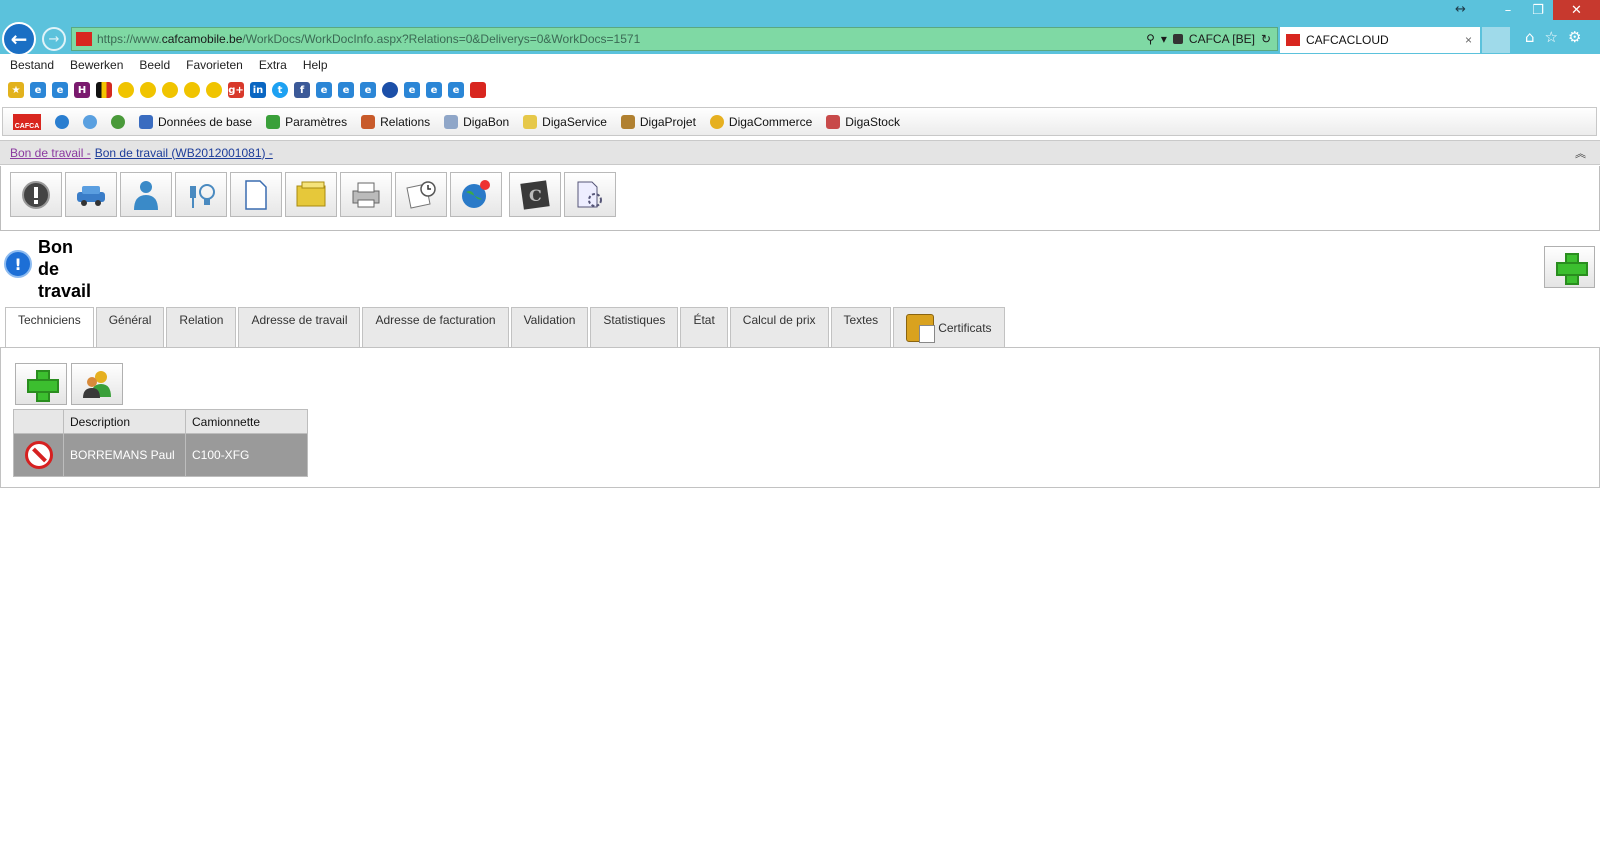 The height and width of the screenshot is (860, 1600). Describe the element at coordinates (1164, 39) in the screenshot. I see `dropdown-chevron-icon: ▾` at that location.